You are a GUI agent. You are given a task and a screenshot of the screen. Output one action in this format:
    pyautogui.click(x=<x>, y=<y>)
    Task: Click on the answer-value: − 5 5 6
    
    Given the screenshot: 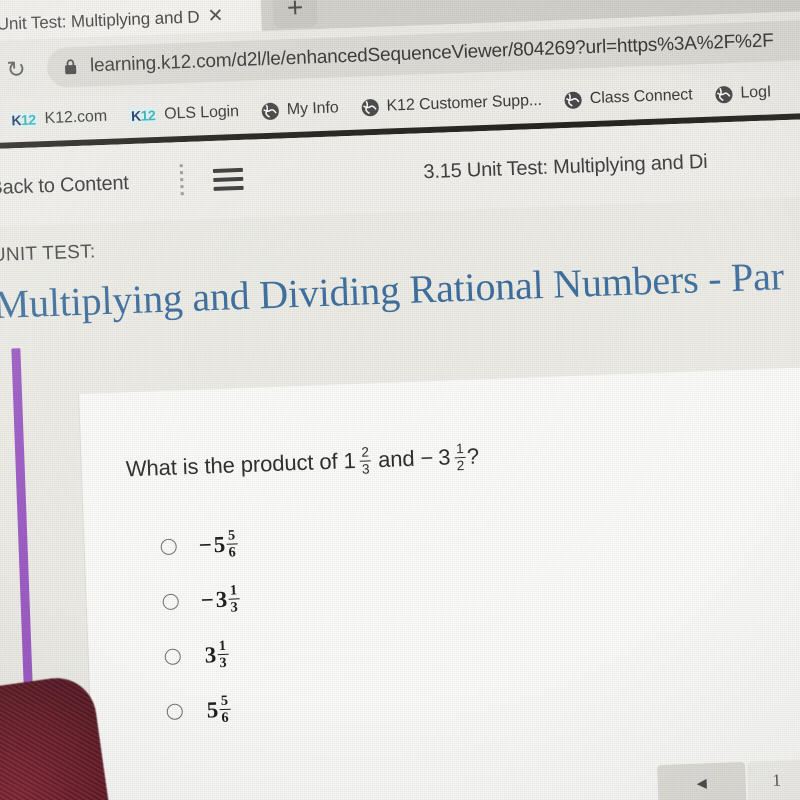 What is the action you would take?
    pyautogui.click(x=218, y=544)
    